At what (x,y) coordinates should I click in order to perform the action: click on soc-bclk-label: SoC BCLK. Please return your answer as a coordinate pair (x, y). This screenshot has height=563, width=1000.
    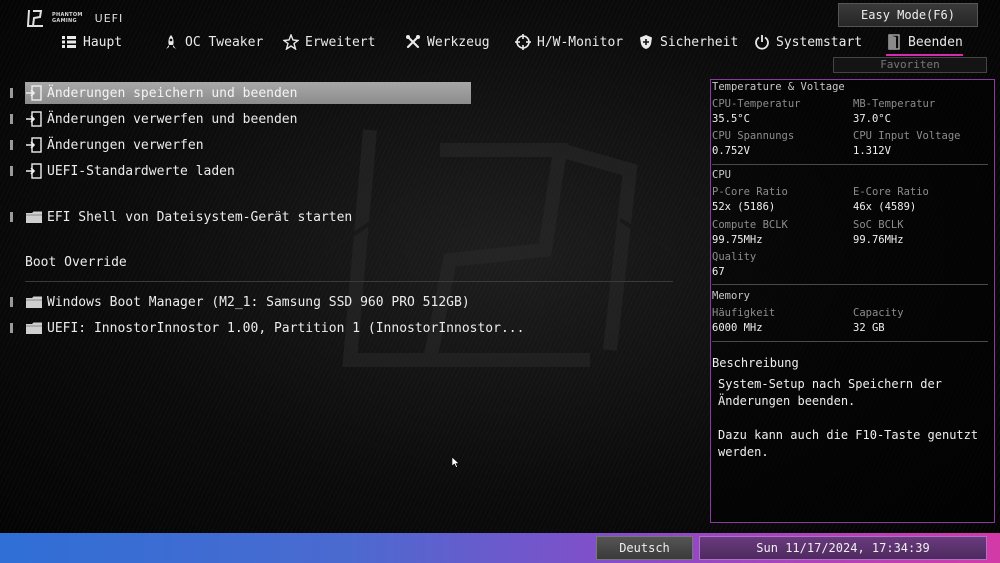
    Looking at the image, I should click on (878, 225).